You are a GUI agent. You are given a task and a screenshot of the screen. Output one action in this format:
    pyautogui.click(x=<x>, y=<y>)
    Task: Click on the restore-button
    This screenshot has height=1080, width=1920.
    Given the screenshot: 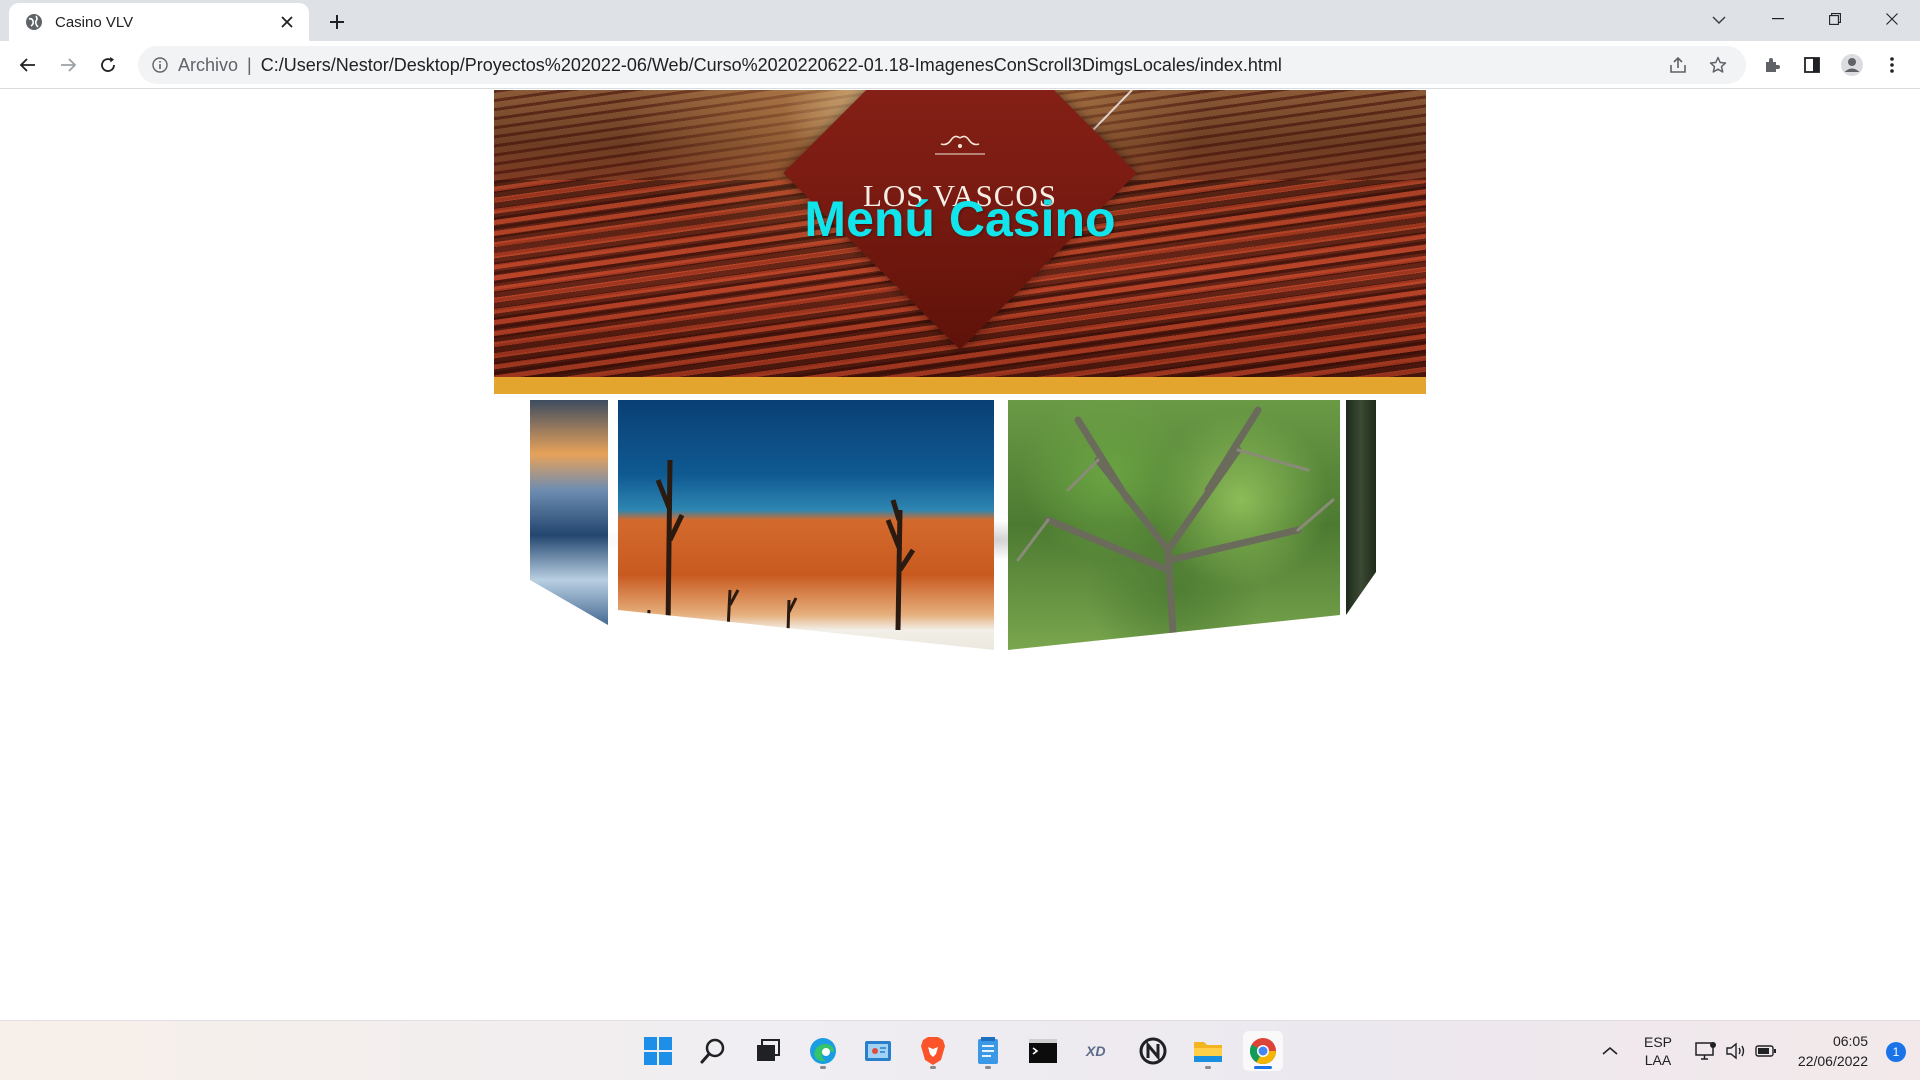 What is the action you would take?
    pyautogui.click(x=1834, y=19)
    